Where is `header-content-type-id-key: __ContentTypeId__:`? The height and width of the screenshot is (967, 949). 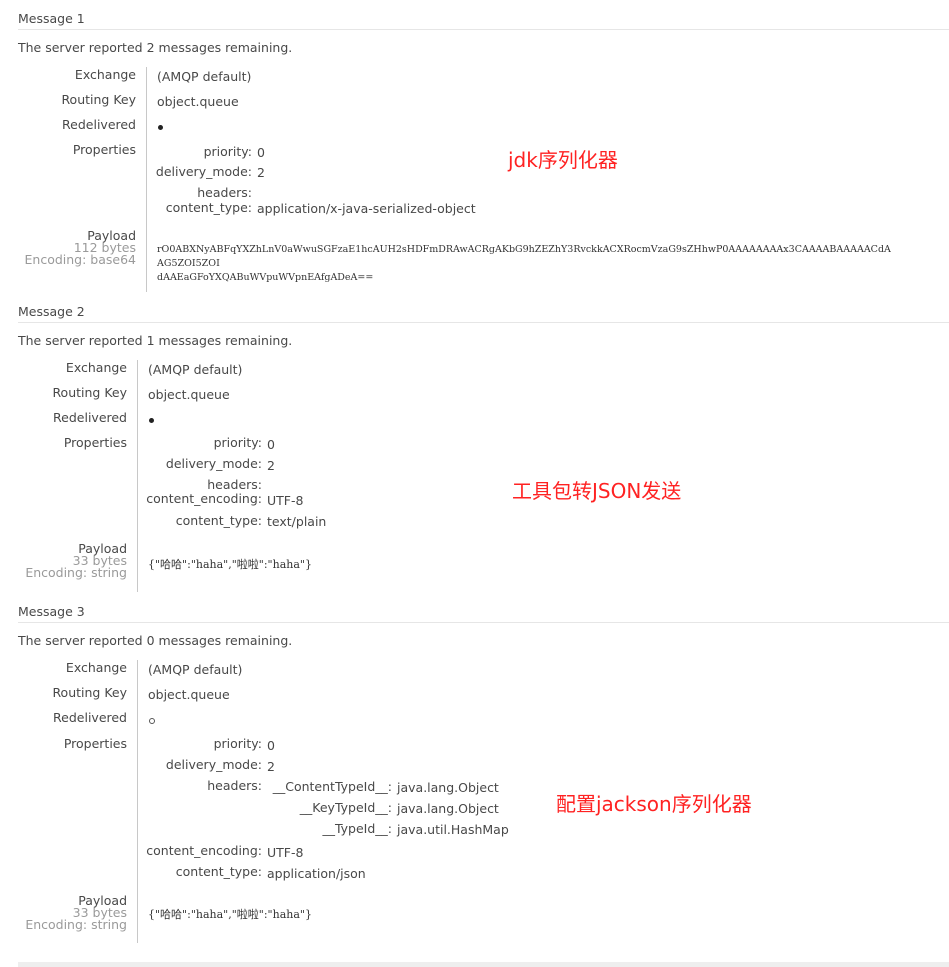
header-content-type-id-key: __ContentTypeId__: is located at coordinates (332, 786).